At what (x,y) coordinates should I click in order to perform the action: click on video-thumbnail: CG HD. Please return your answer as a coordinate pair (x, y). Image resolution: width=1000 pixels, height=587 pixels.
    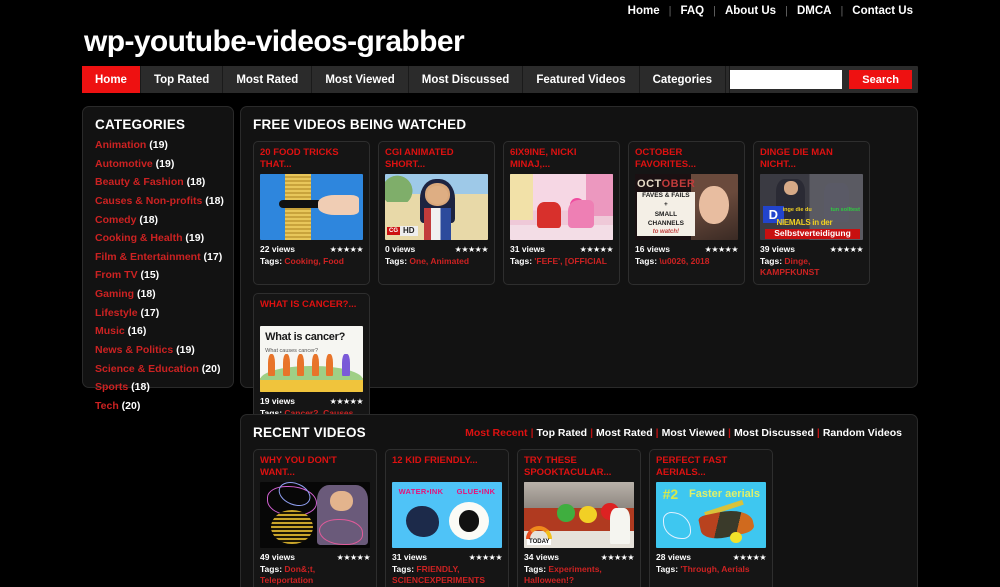
    Looking at the image, I should click on (436, 207).